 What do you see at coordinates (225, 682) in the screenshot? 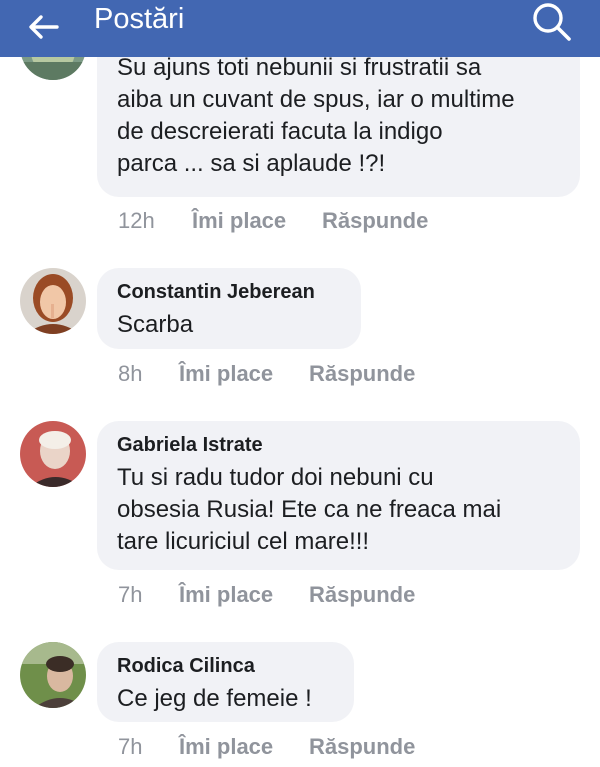
I see `comment-bubble: Rodica Cilinca Ce jeg de femeie !` at bounding box center [225, 682].